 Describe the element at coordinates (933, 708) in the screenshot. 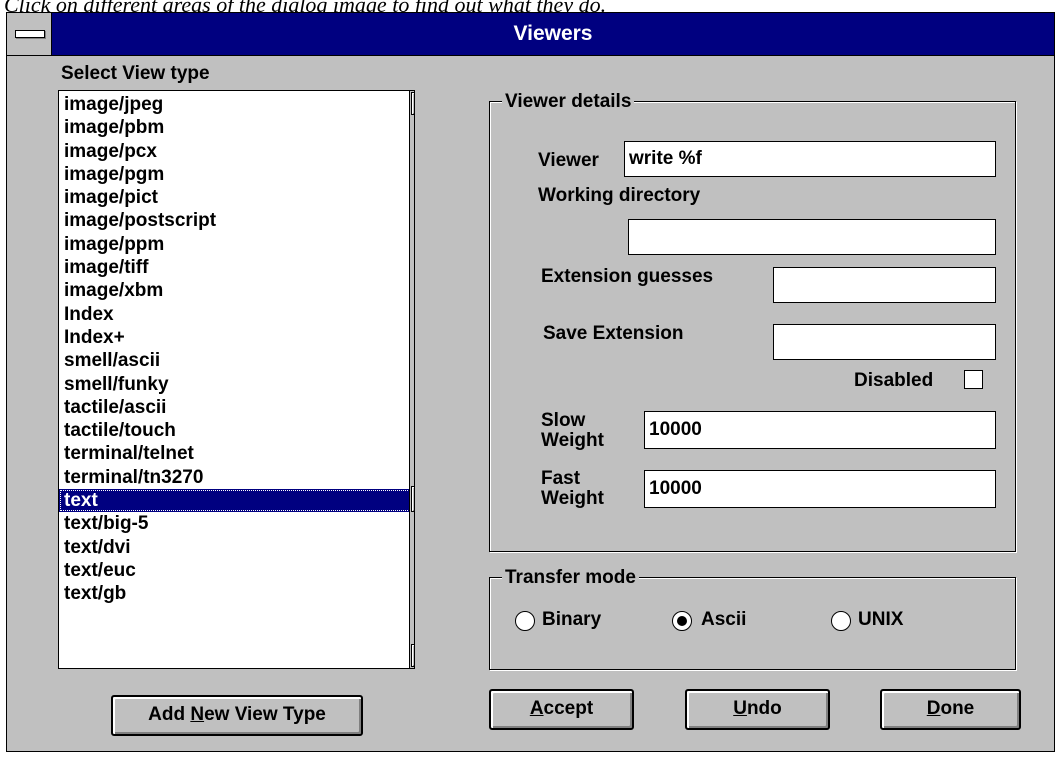

I see `button-accelerator: D` at that location.